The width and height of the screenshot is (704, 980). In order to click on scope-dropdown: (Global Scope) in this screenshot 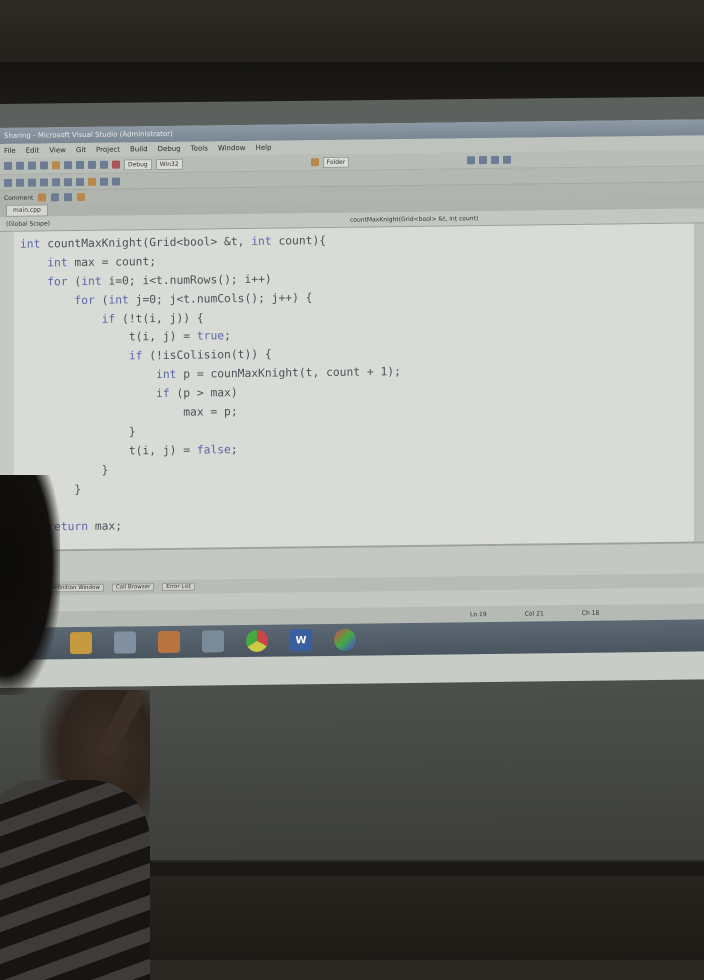, I will do `click(168, 222)`.